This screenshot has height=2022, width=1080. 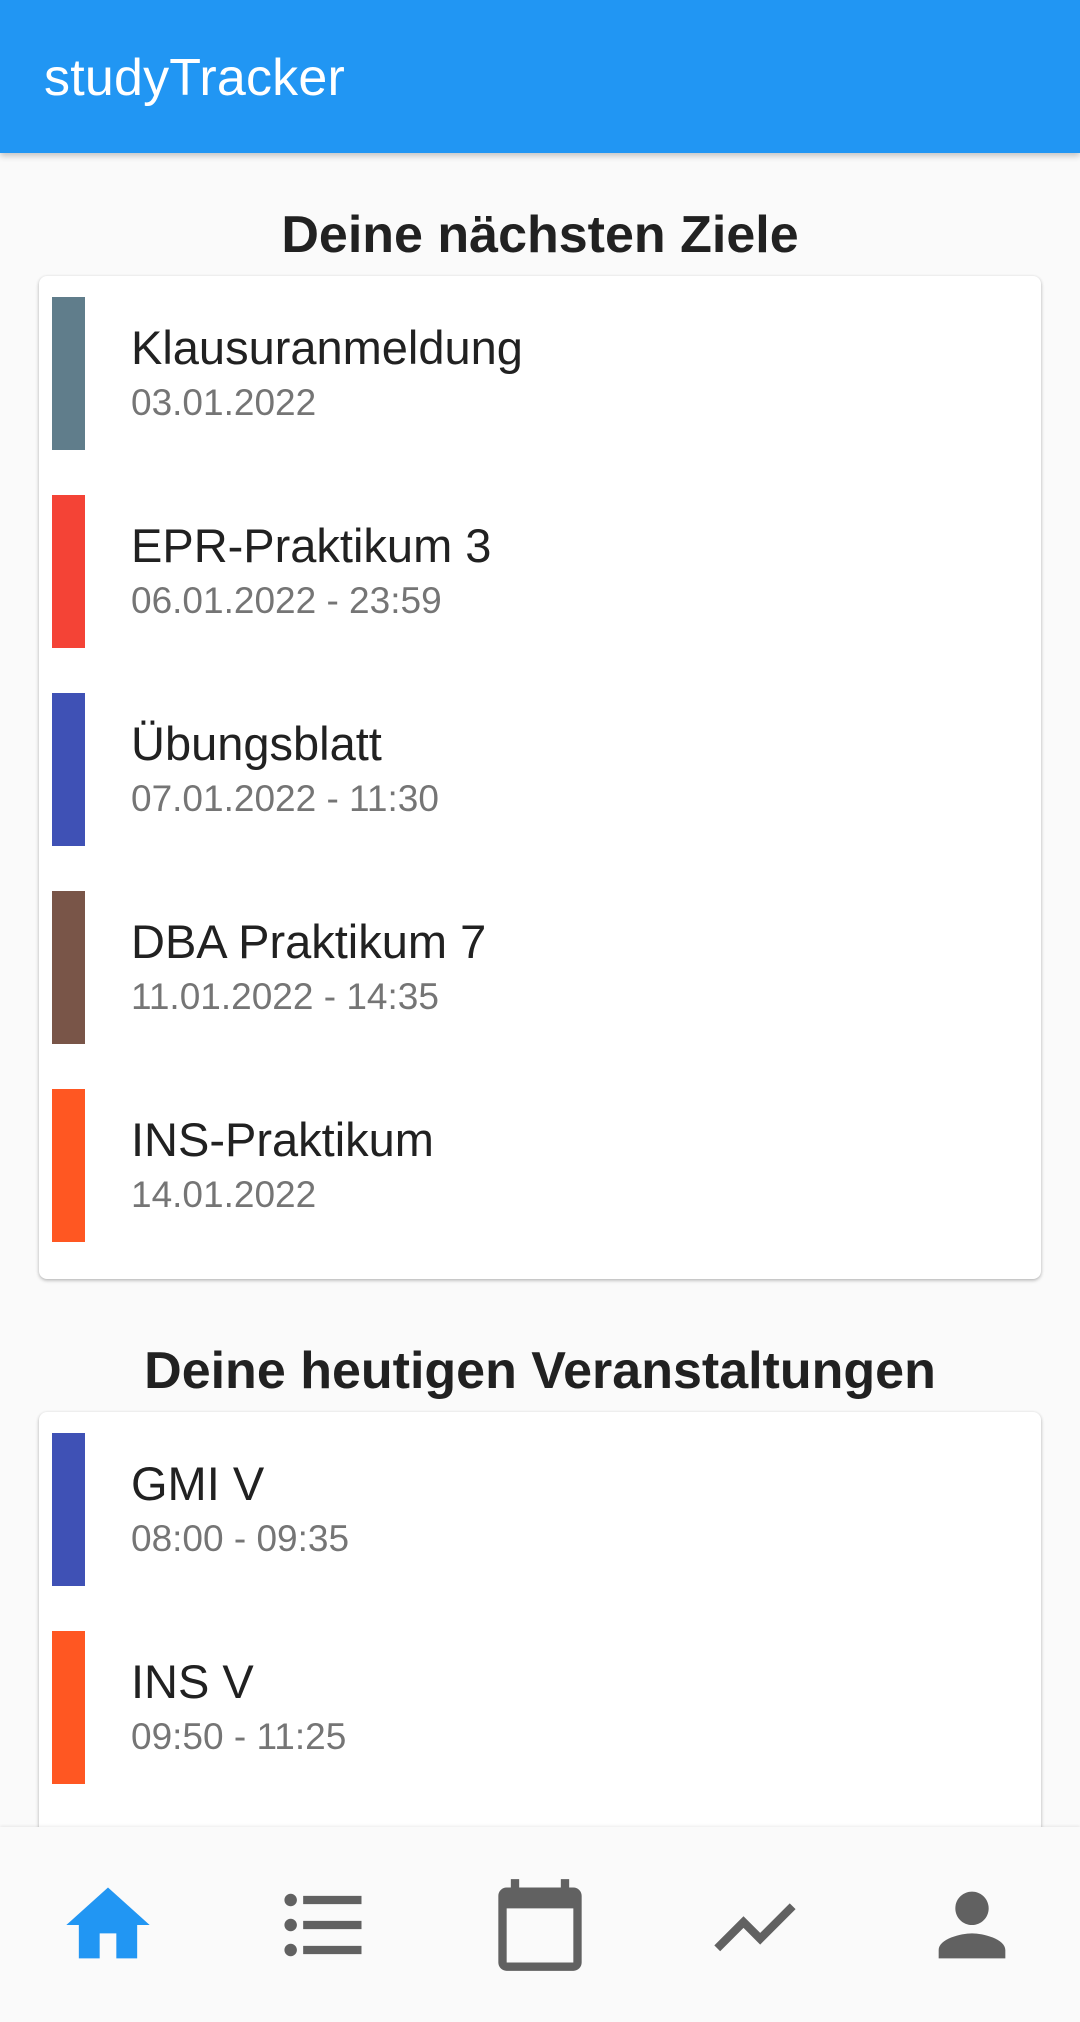 I want to click on app-title: studyTracker, so click(x=194, y=78).